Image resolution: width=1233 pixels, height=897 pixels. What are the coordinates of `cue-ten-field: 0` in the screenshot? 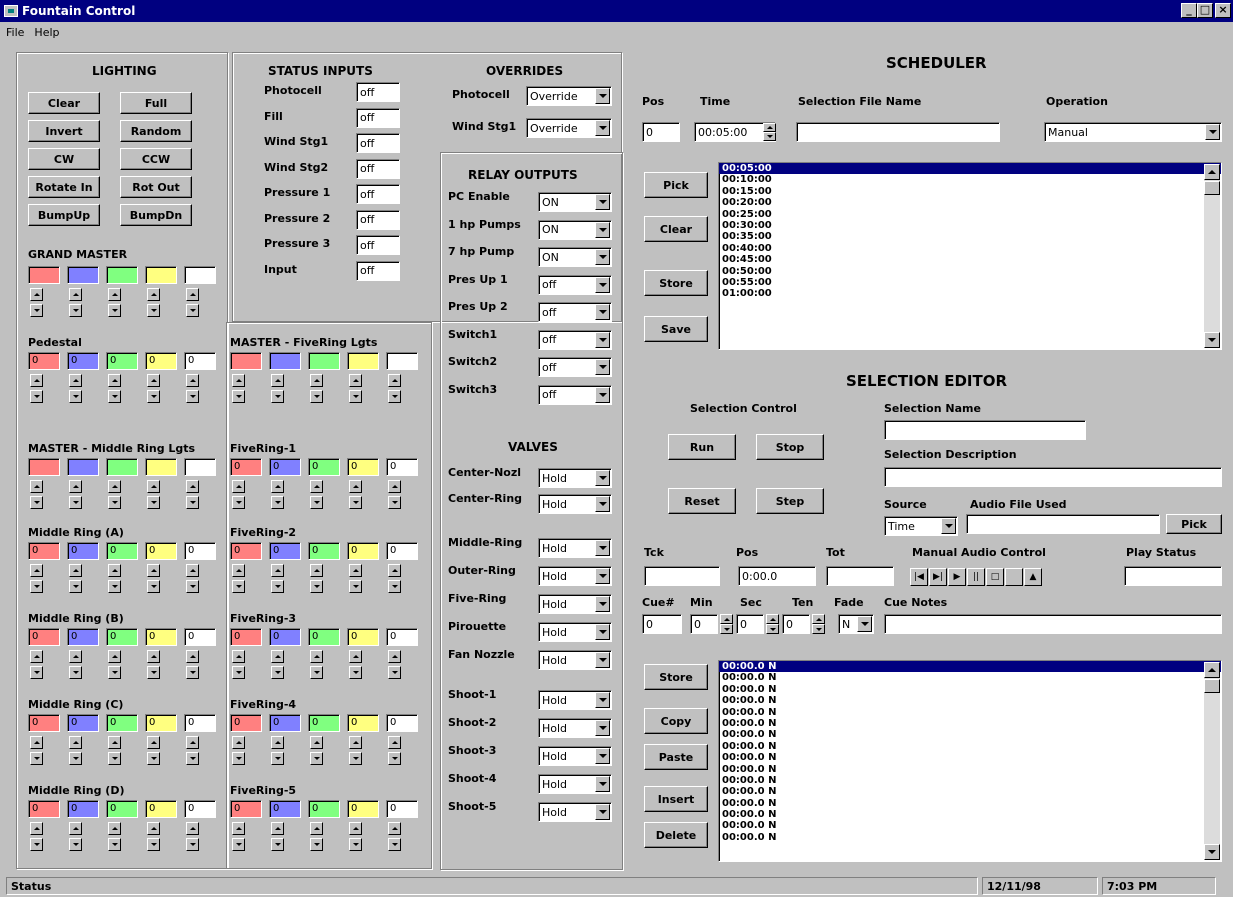 It's located at (796, 624).